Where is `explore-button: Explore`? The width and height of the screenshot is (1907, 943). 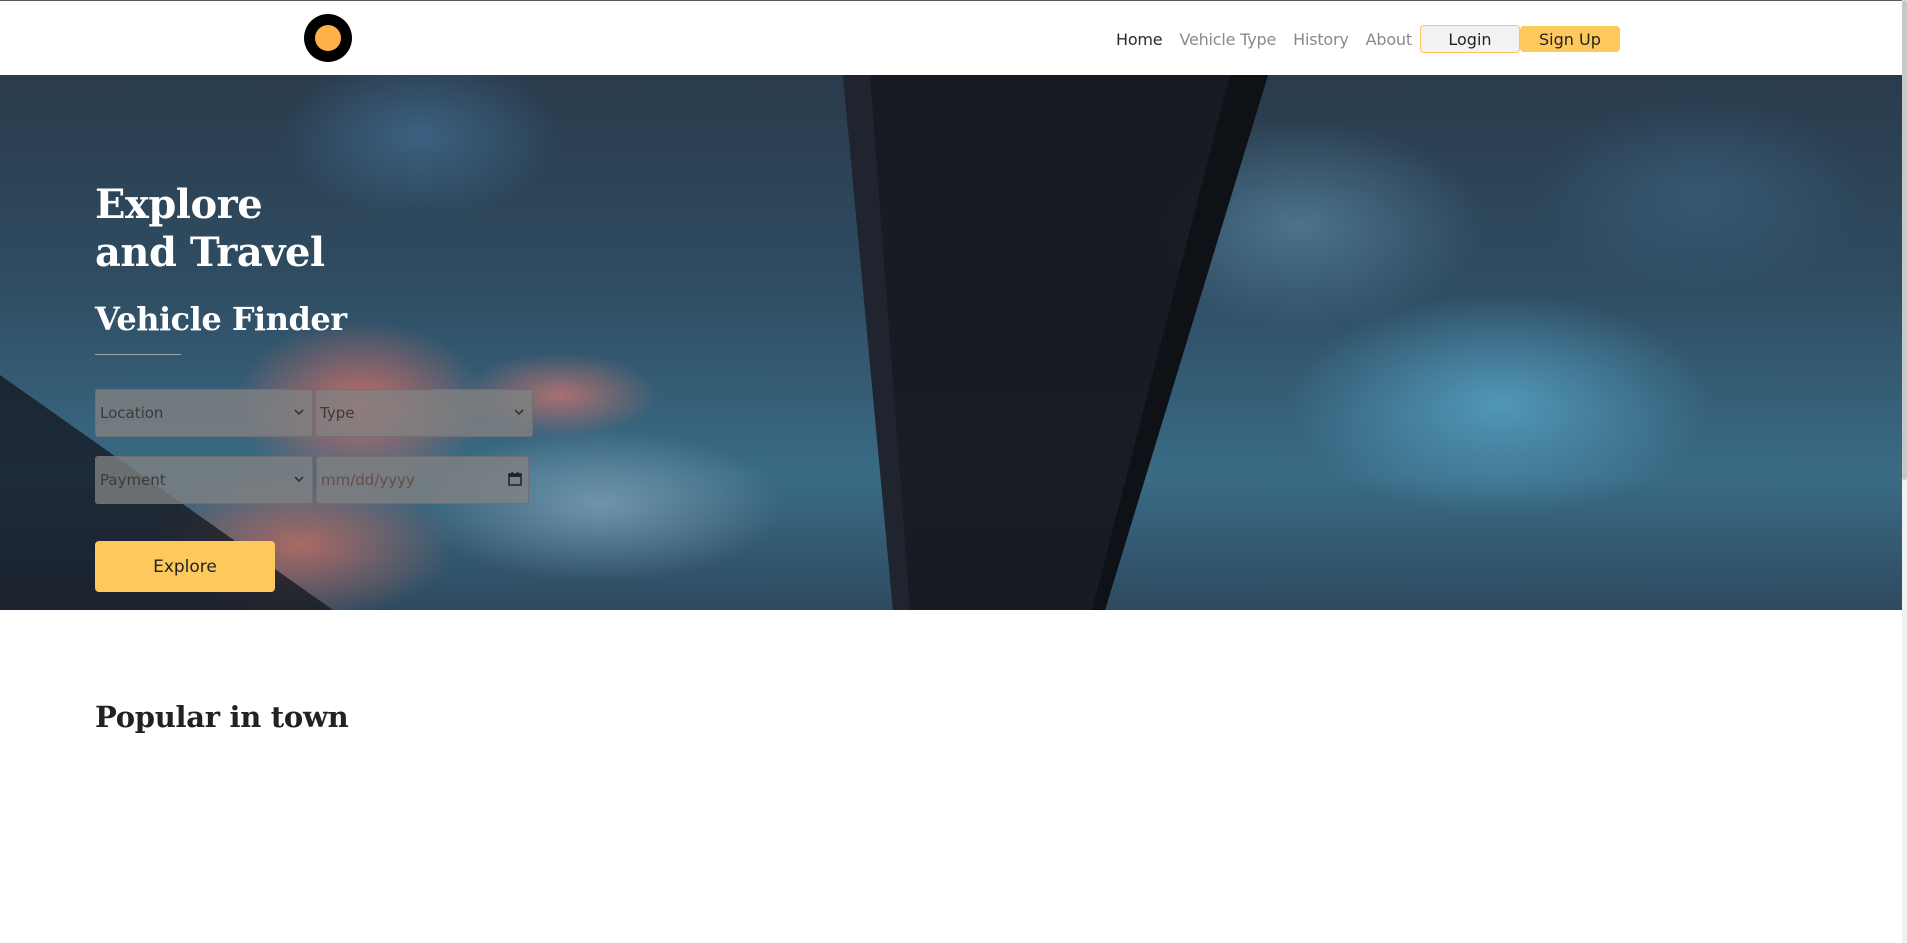
explore-button: Explore is located at coordinates (185, 566).